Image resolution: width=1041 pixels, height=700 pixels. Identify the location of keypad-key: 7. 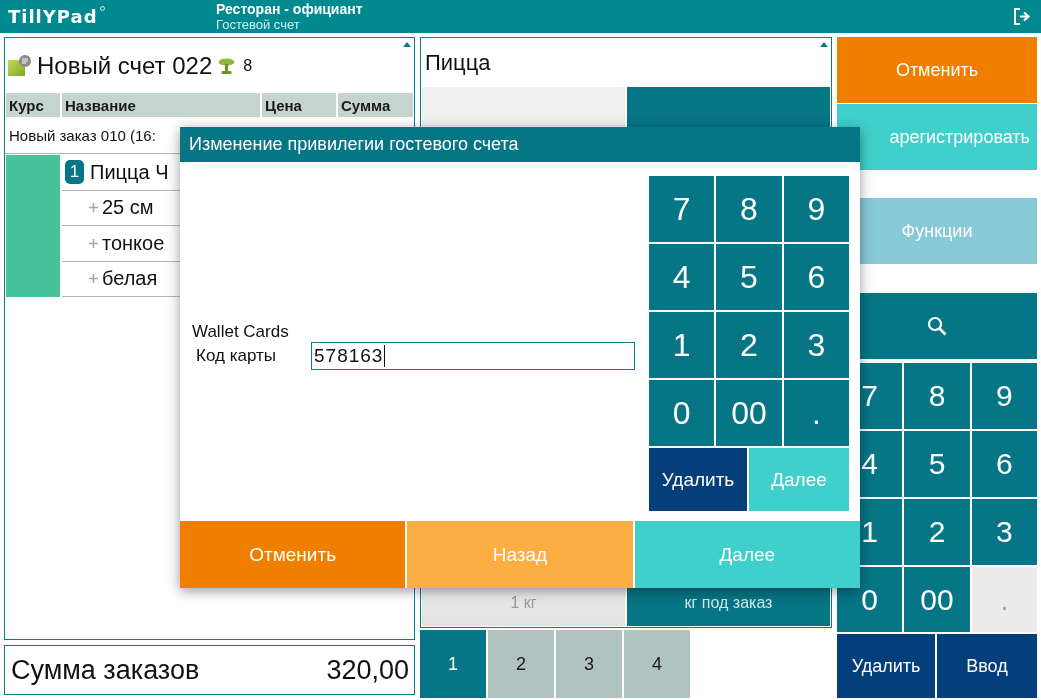
(682, 209).